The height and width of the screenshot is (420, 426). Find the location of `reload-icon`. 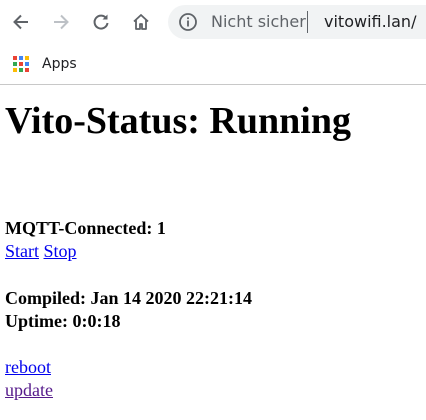

reload-icon is located at coordinates (101, 22).